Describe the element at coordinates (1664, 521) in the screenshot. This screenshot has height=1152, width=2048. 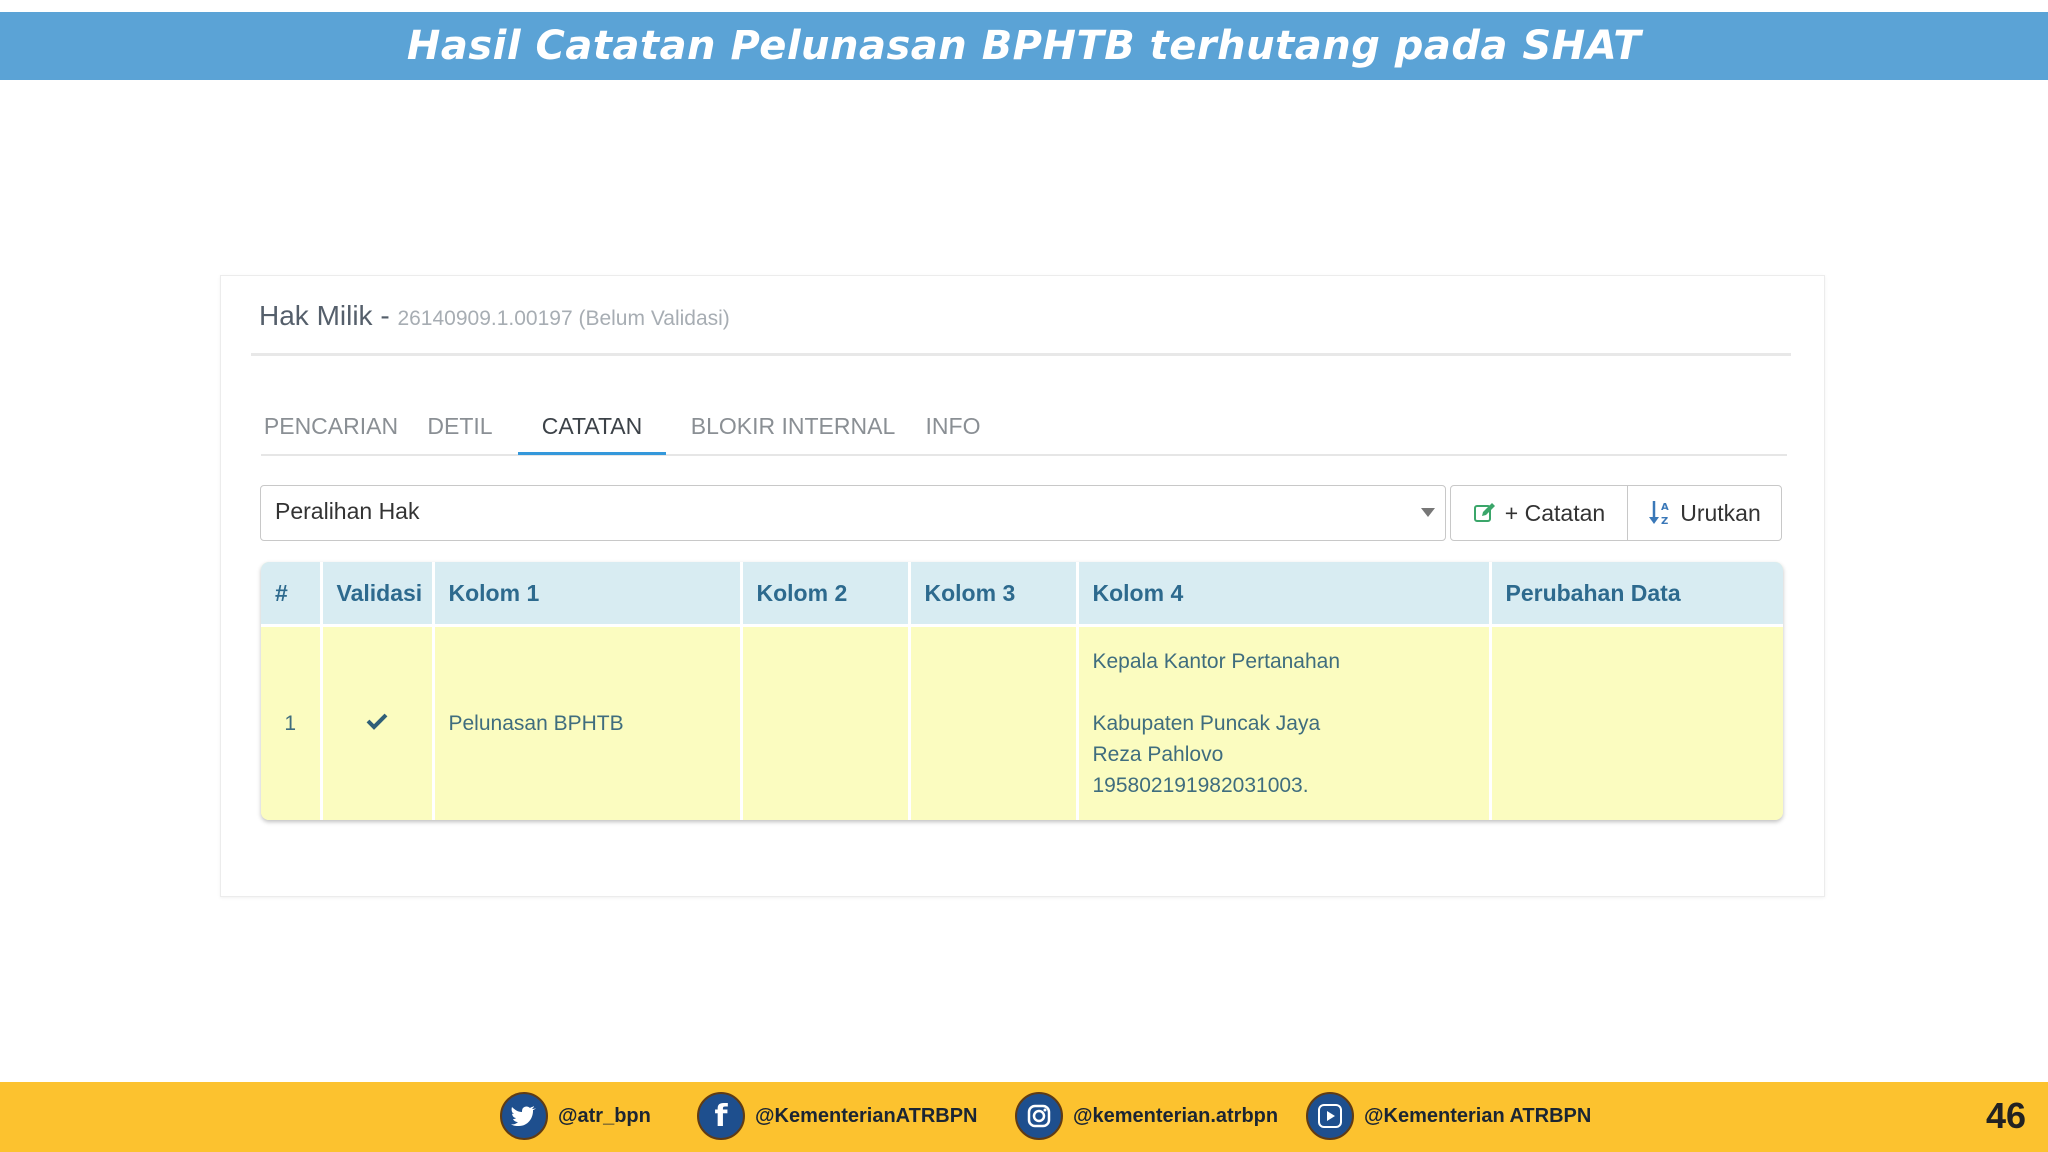
I see `svg-text: Z` at that location.